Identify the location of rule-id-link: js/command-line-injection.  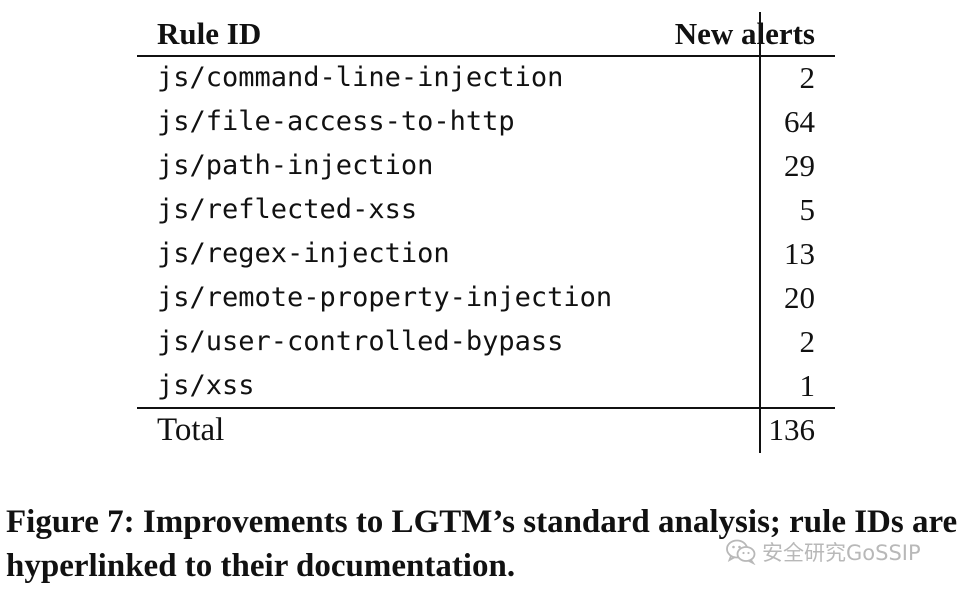
(360, 78).